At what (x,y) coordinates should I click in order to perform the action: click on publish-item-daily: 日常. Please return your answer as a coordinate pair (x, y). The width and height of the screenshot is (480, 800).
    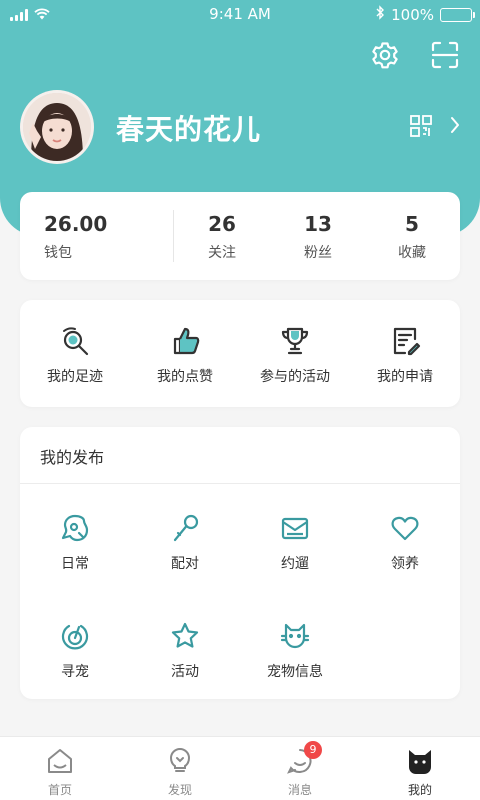
    Looking at the image, I should click on (75, 542).